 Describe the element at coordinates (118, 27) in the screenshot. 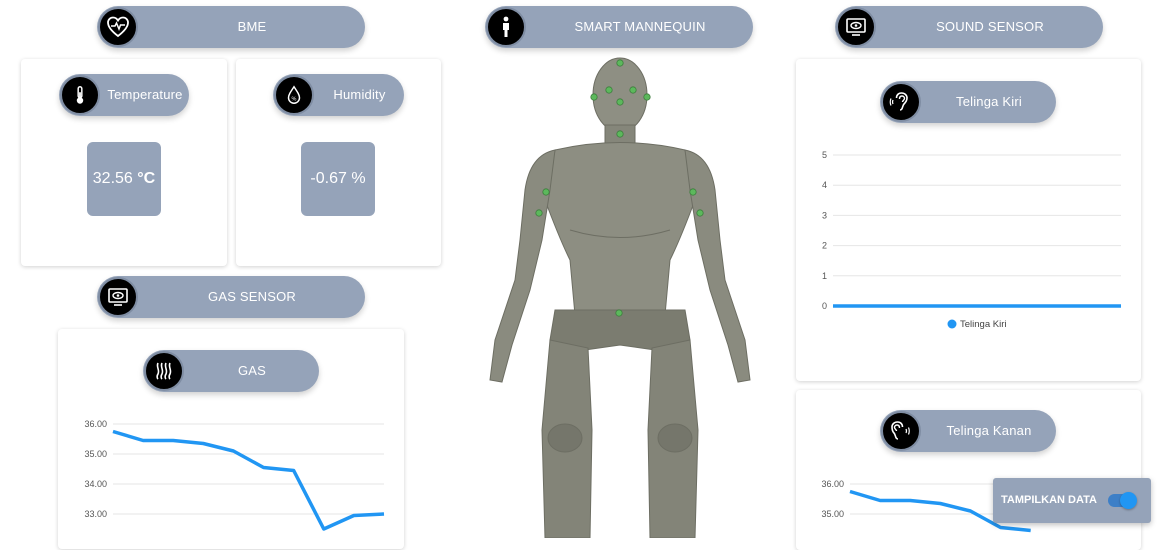

I see `heart-monitor-icon` at that location.